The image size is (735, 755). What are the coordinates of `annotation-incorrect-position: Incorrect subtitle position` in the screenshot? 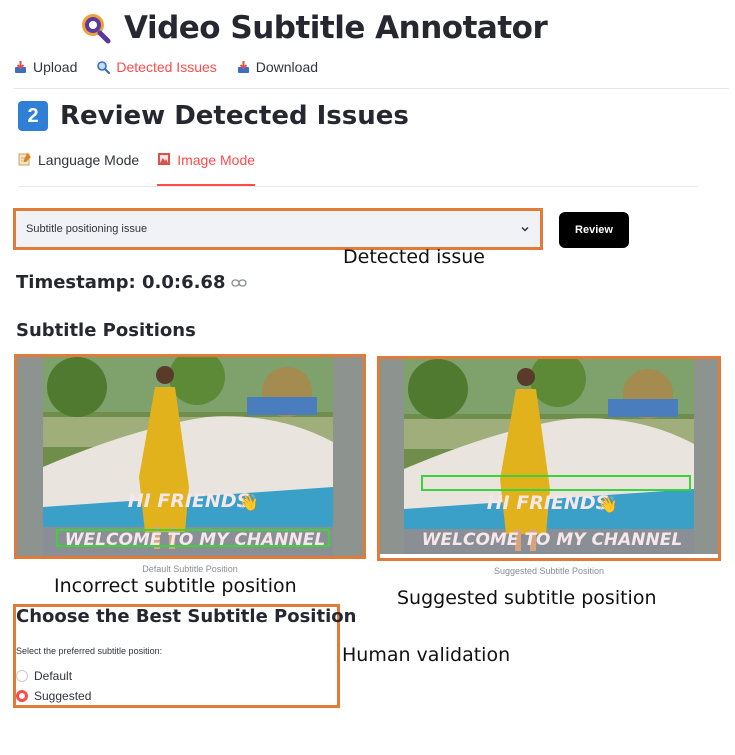 It's located at (175, 586).